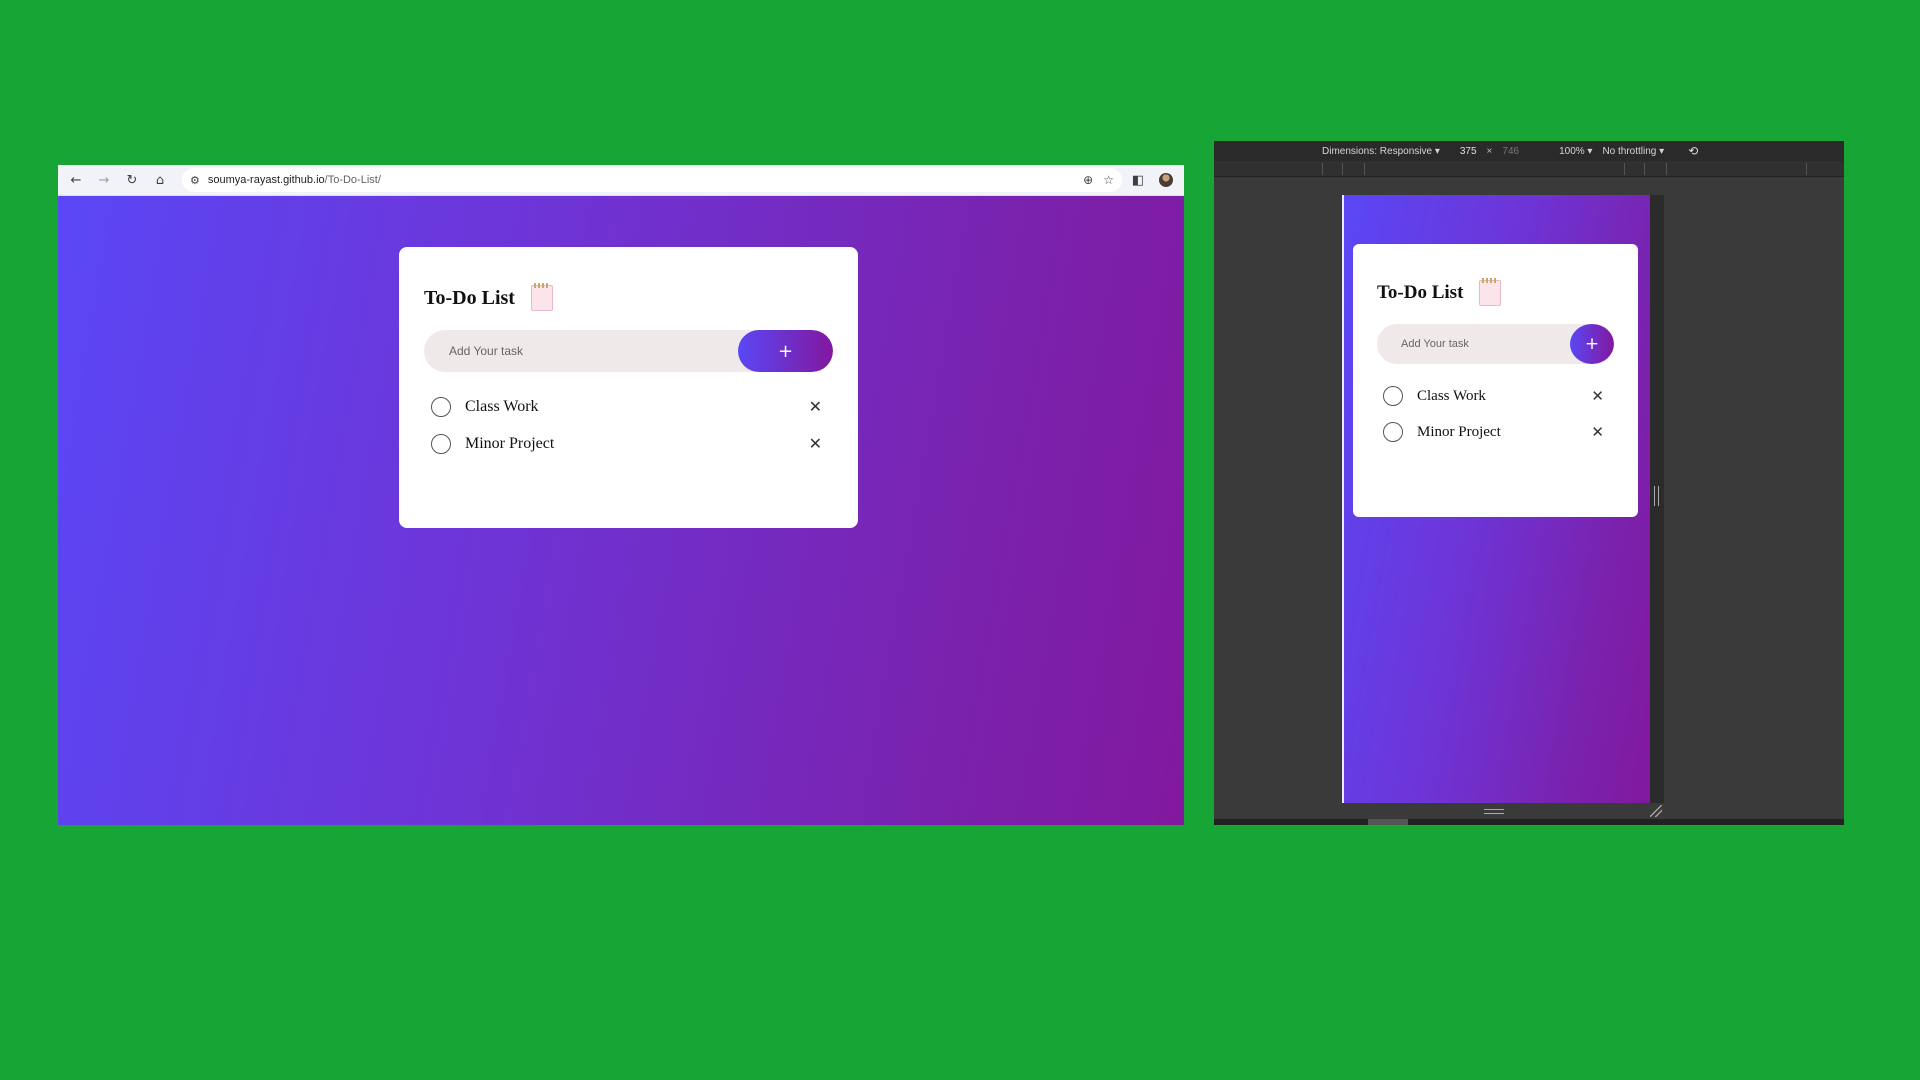  I want to click on forward-icon: →, so click(104, 180).